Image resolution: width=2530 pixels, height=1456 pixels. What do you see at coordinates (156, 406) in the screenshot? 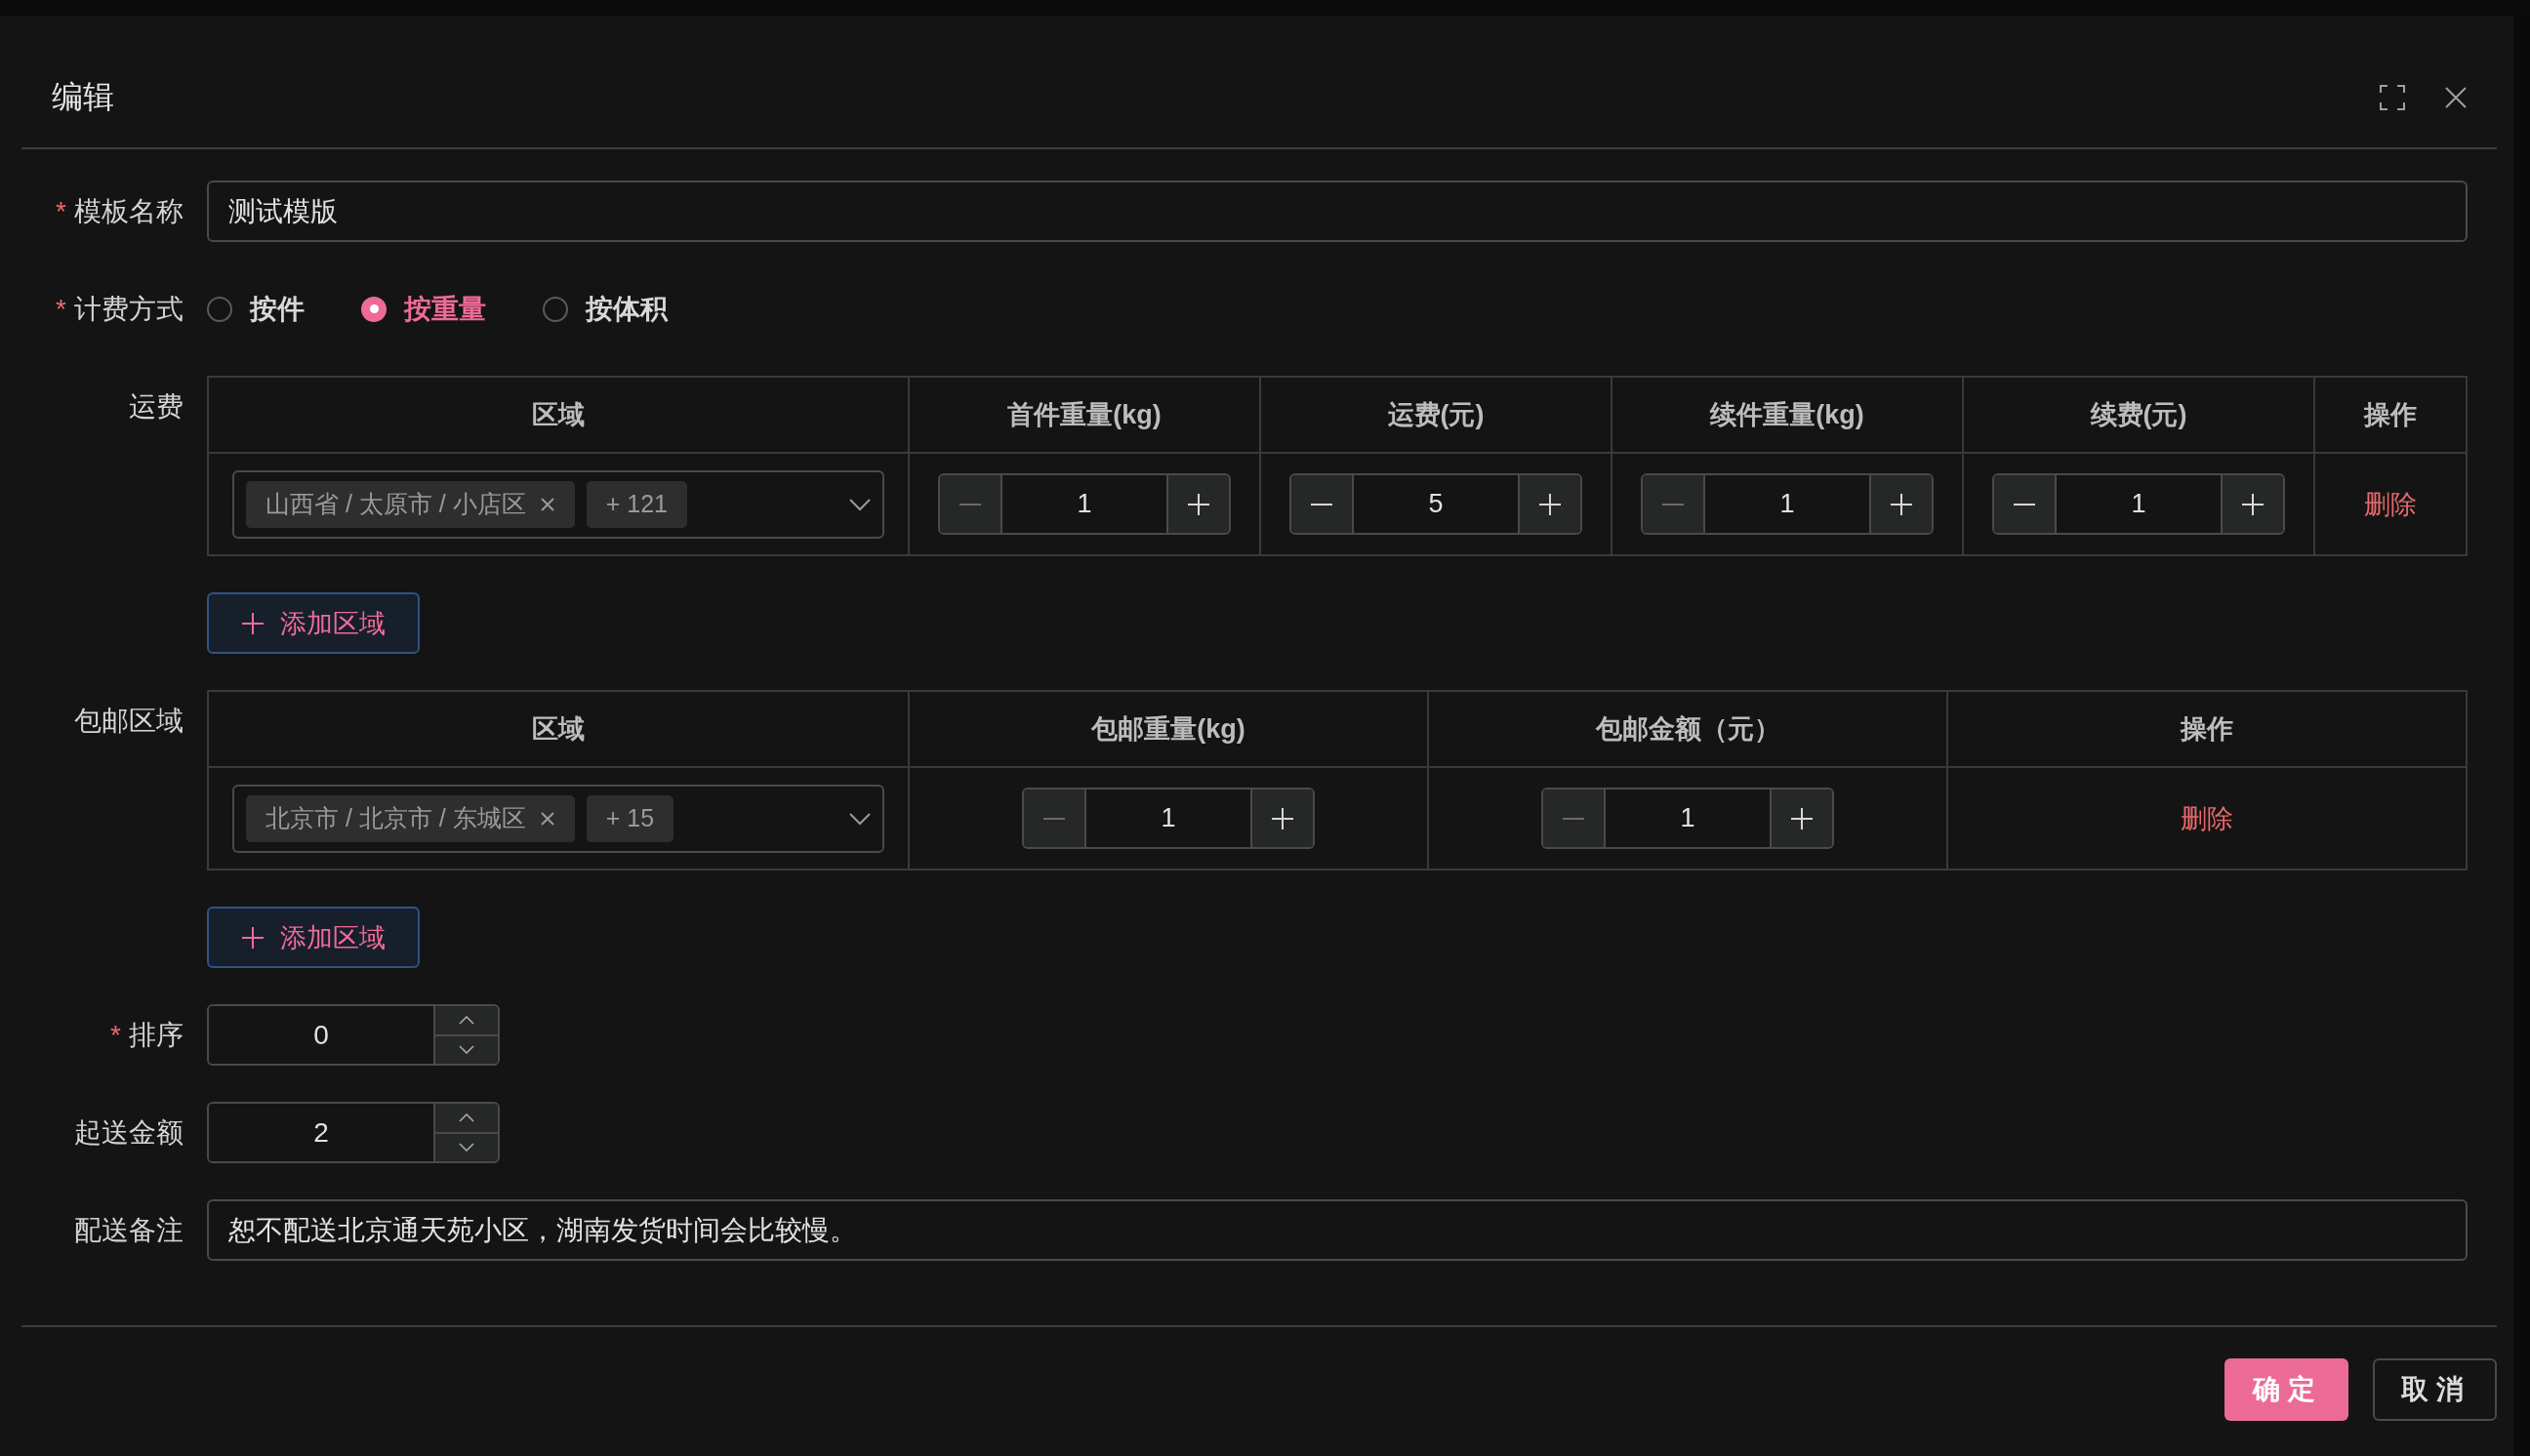
I see `field-label: 运费` at bounding box center [156, 406].